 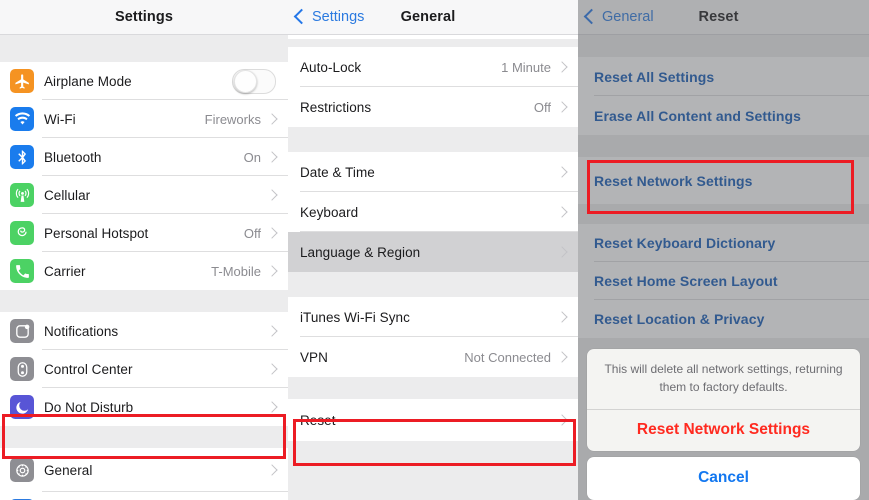 What do you see at coordinates (22, 233) in the screenshot?
I see `hotspot-icon` at bounding box center [22, 233].